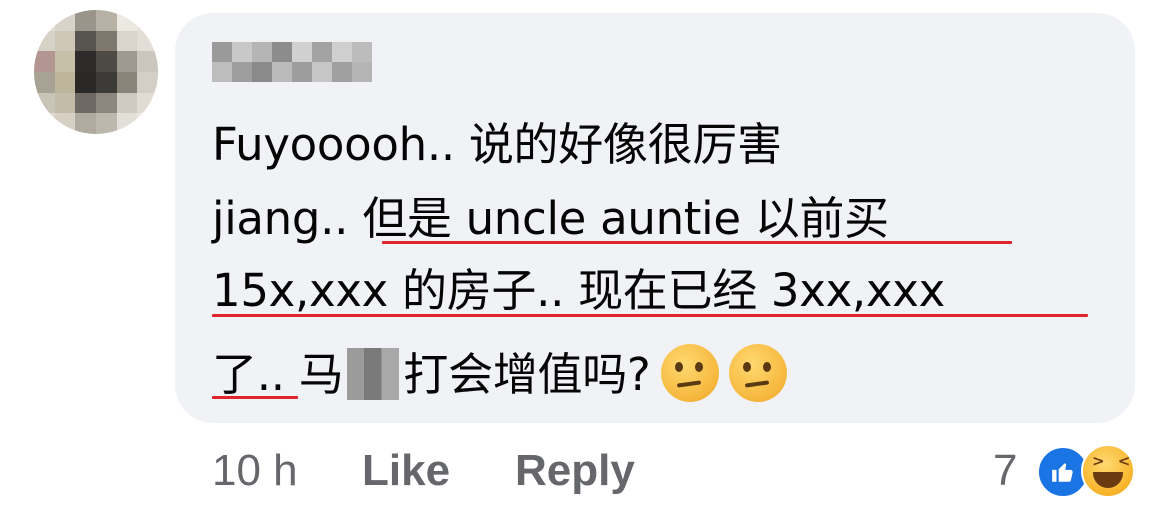 The width and height of the screenshot is (1170, 512). What do you see at coordinates (575, 471) in the screenshot?
I see `reply-button: Reply` at bounding box center [575, 471].